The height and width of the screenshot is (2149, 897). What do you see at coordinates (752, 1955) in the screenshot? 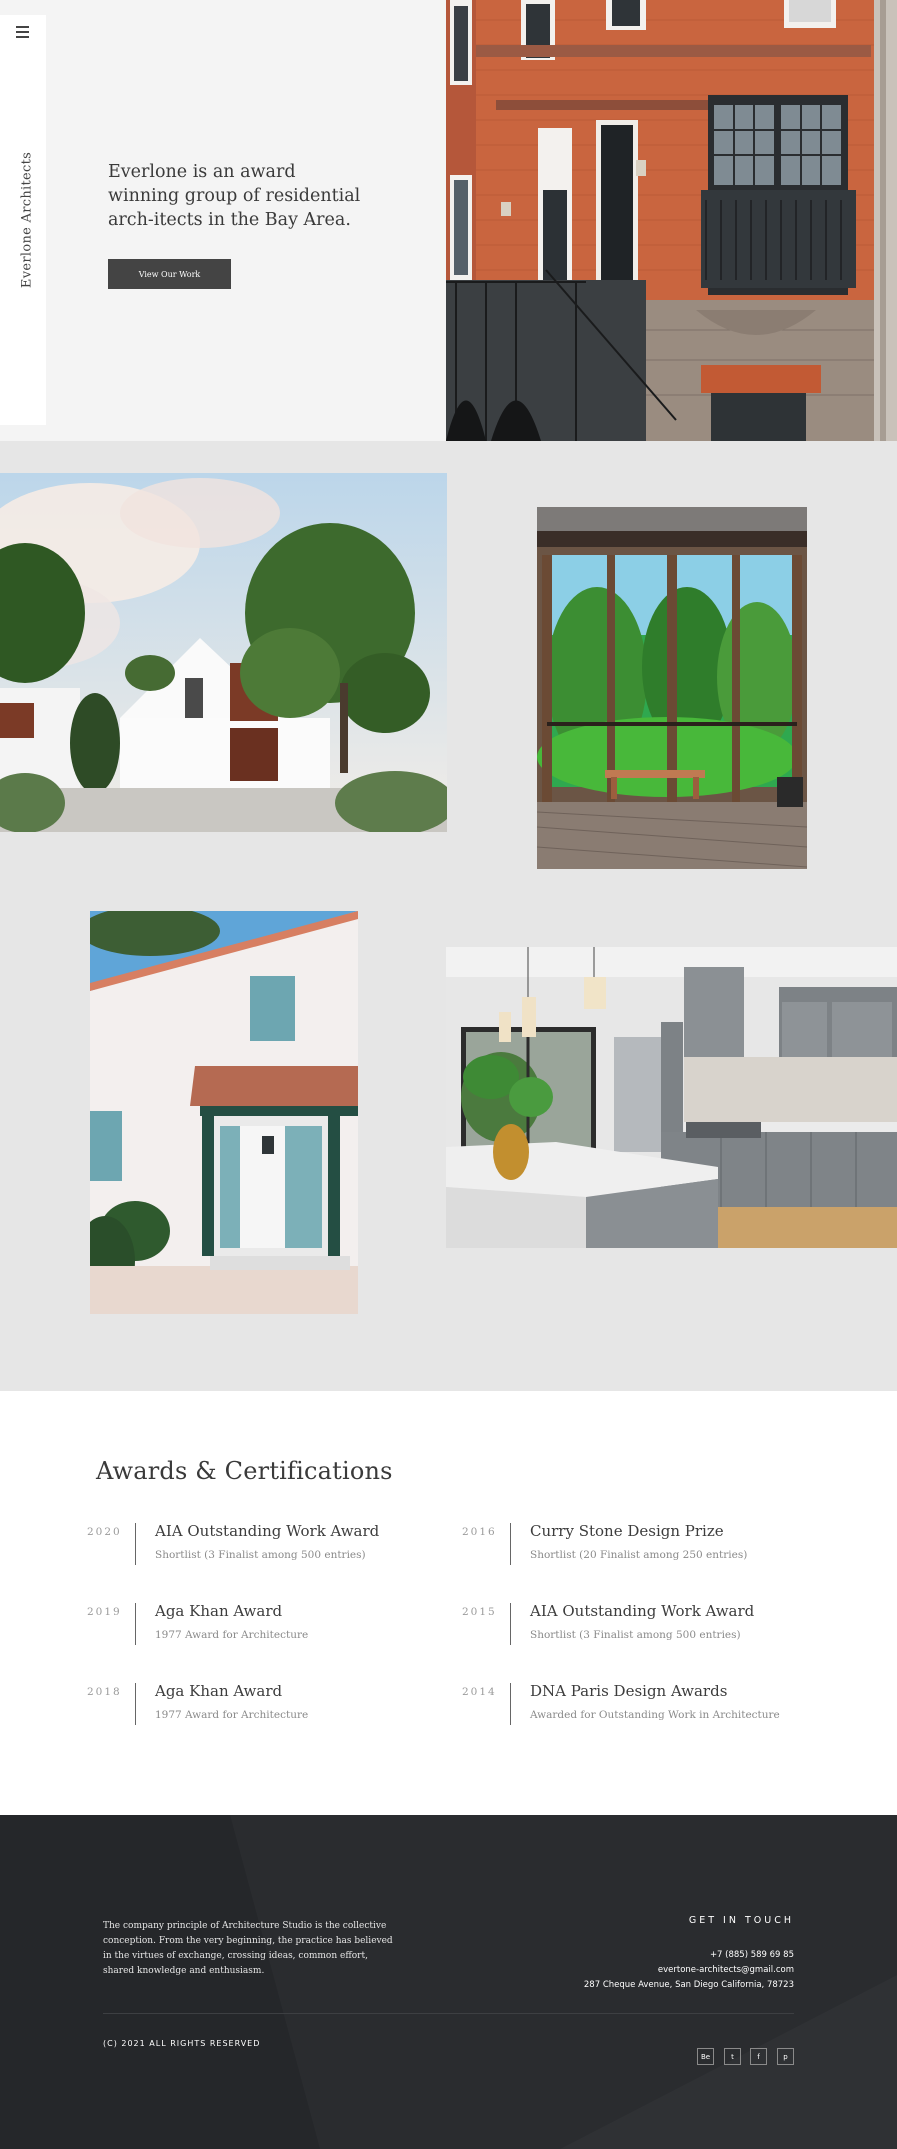
I see `footer-phone: +7 (885) 589 69 85` at bounding box center [752, 1955].